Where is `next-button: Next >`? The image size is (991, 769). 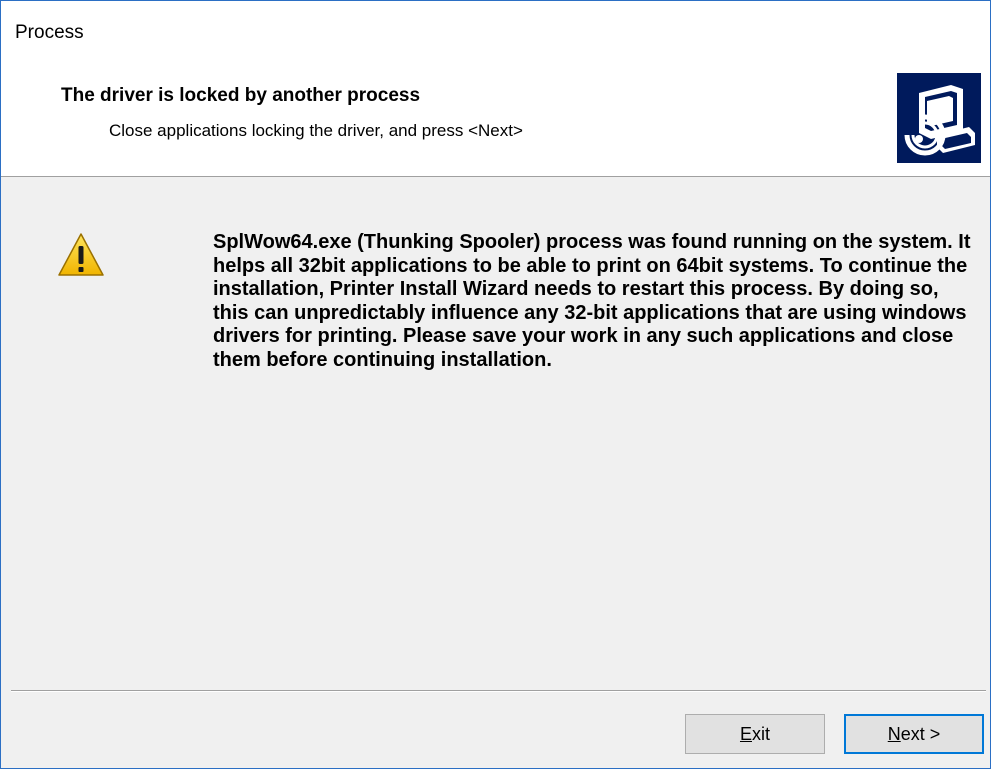 next-button: Next > is located at coordinates (914, 734).